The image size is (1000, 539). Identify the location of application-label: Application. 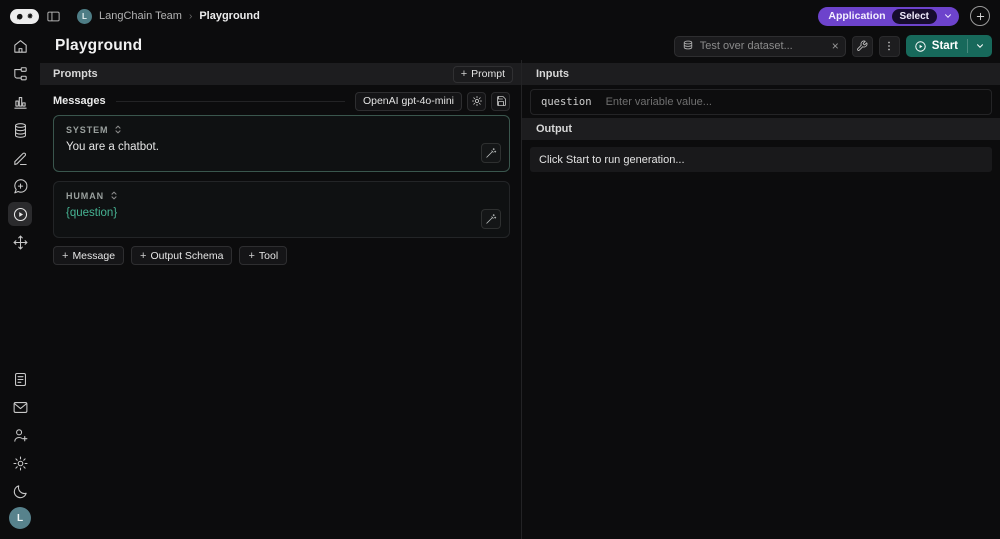
(857, 16).